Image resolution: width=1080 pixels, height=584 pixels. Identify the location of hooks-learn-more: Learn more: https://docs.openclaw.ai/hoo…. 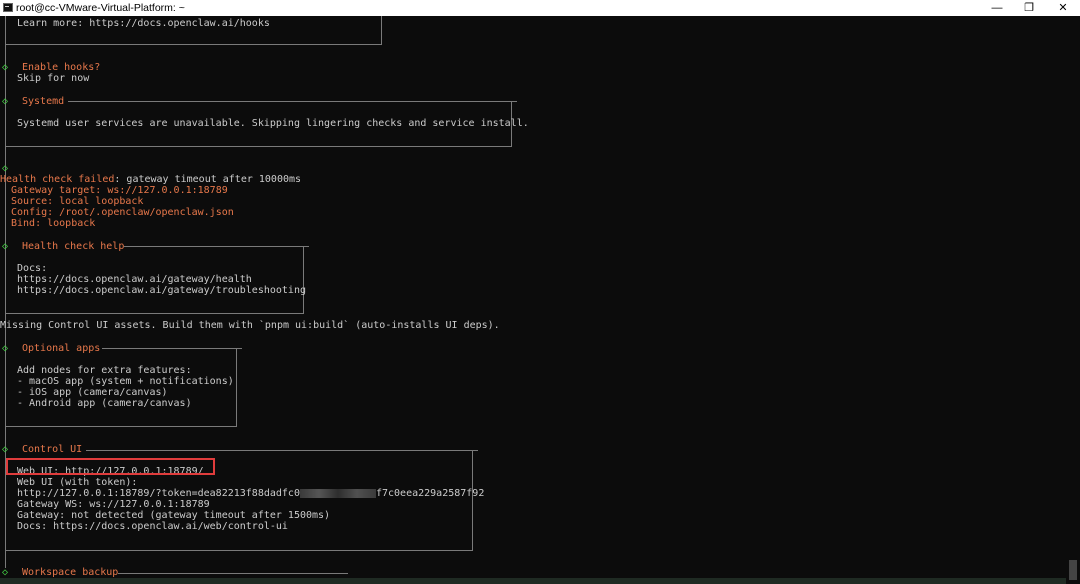
(143, 23).